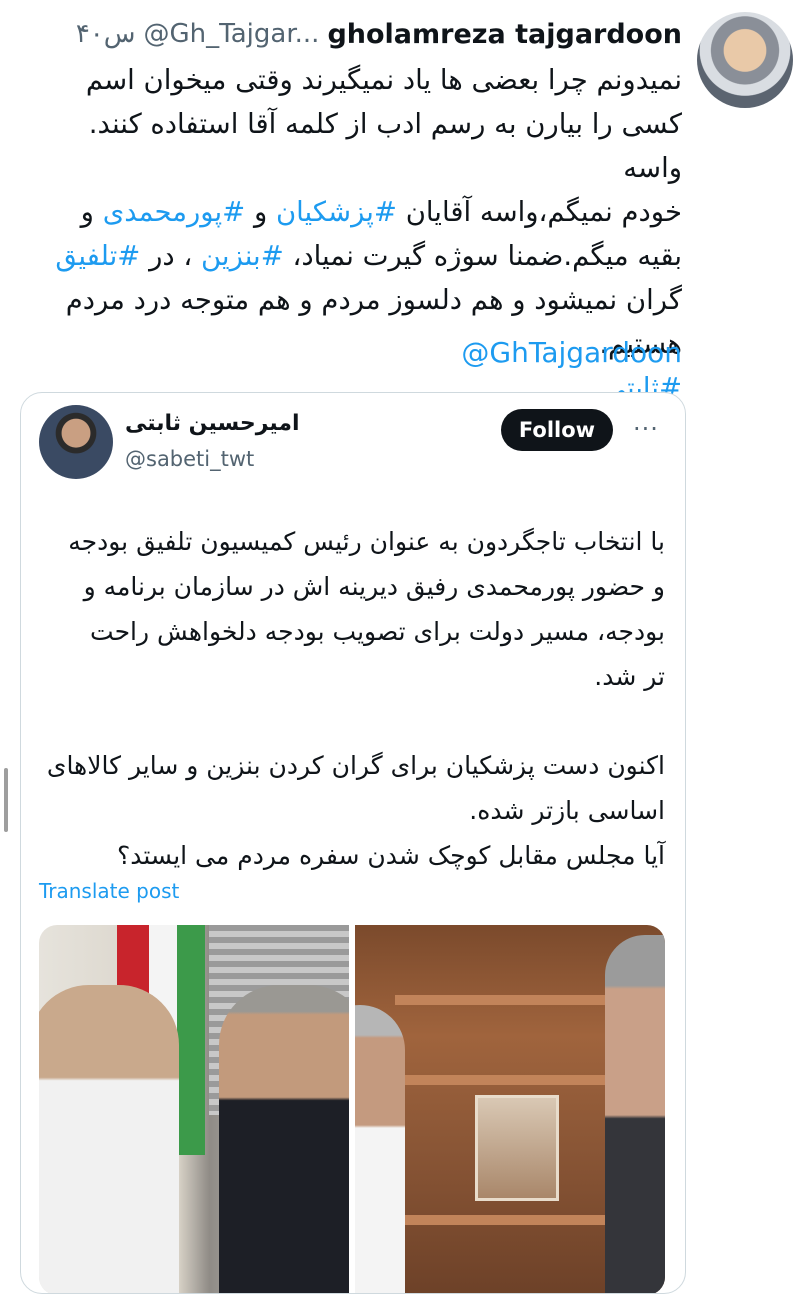 This screenshot has height=1294, width=810. I want to click on more-icon: ···, so click(646, 429).